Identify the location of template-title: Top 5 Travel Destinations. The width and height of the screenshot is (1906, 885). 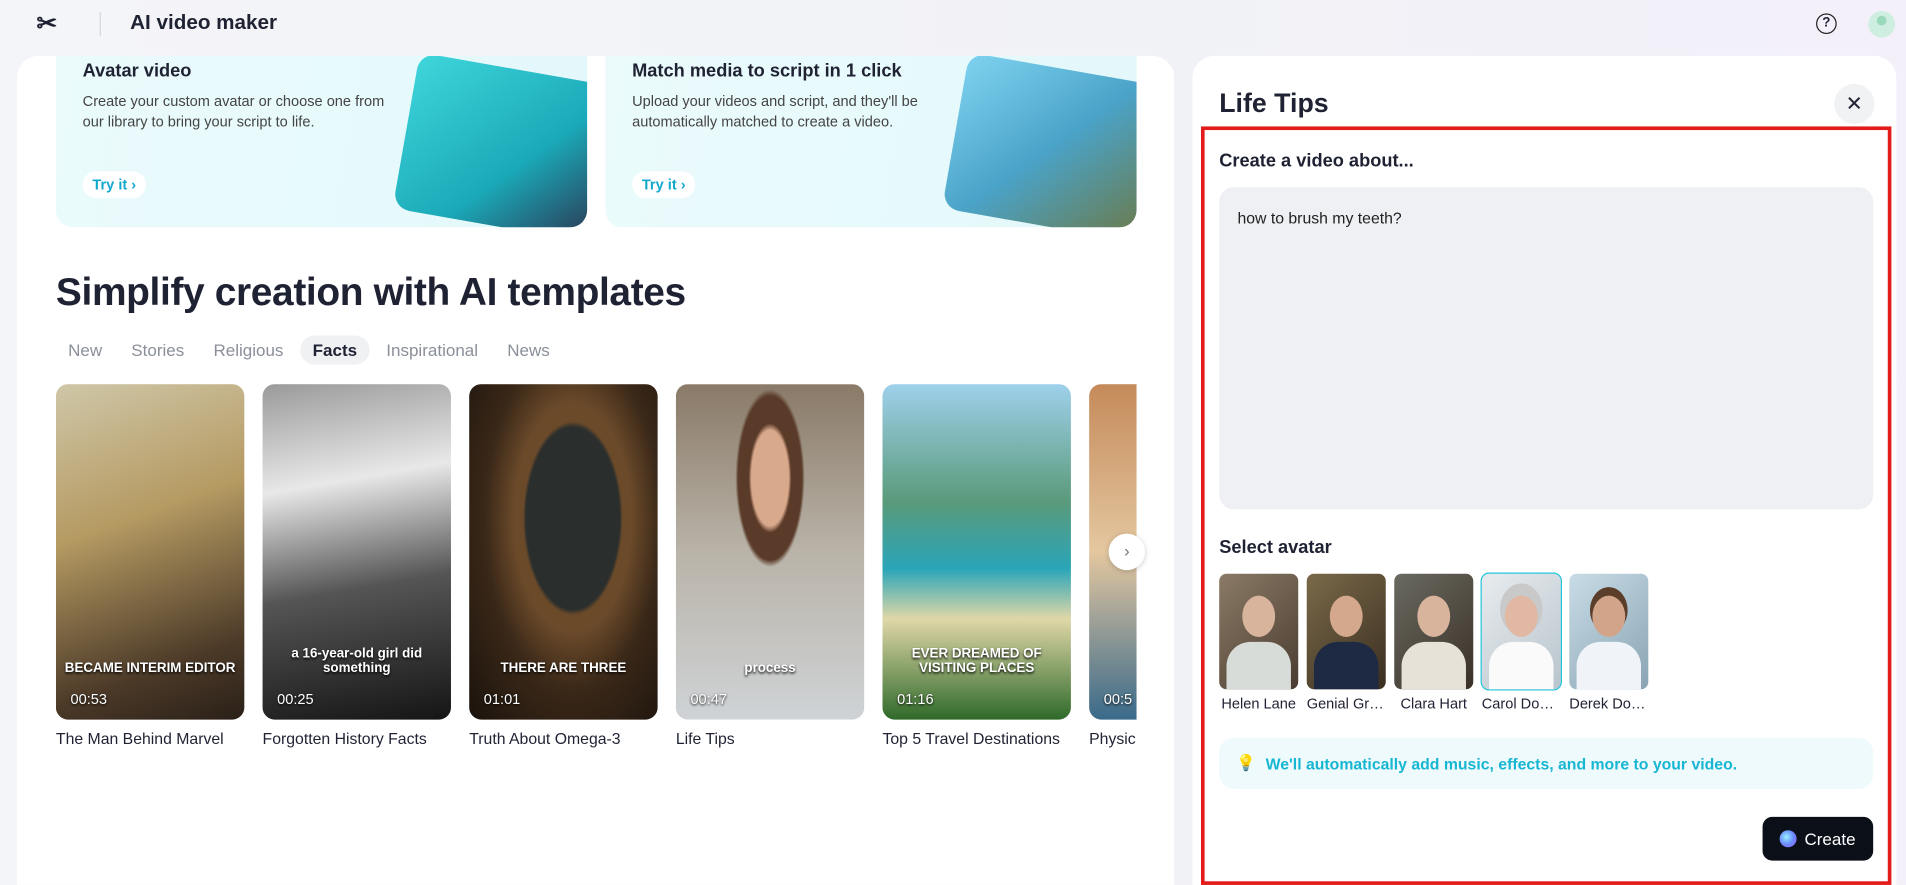
(971, 738).